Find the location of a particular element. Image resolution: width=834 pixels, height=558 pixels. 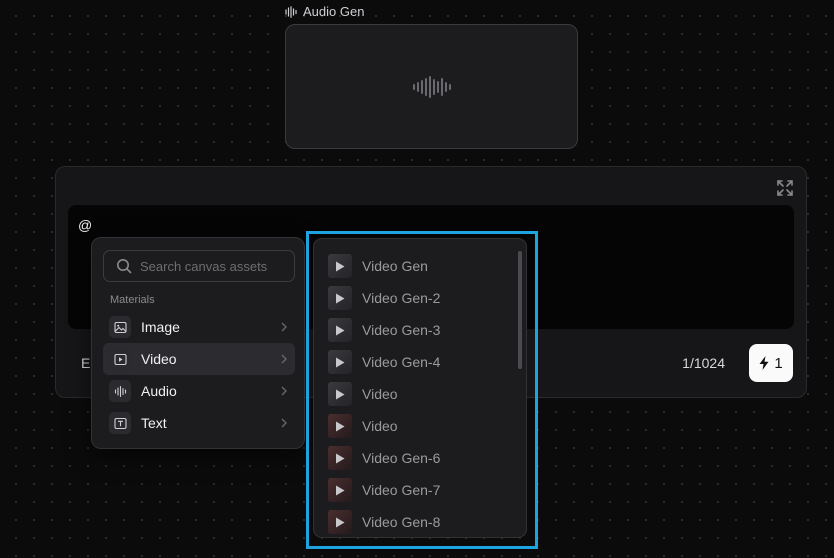

audio-node-label: Audio Gen is located at coordinates (334, 11).